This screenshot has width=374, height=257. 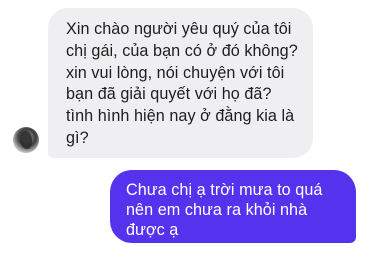 I want to click on avatar-photo, so click(x=26, y=140).